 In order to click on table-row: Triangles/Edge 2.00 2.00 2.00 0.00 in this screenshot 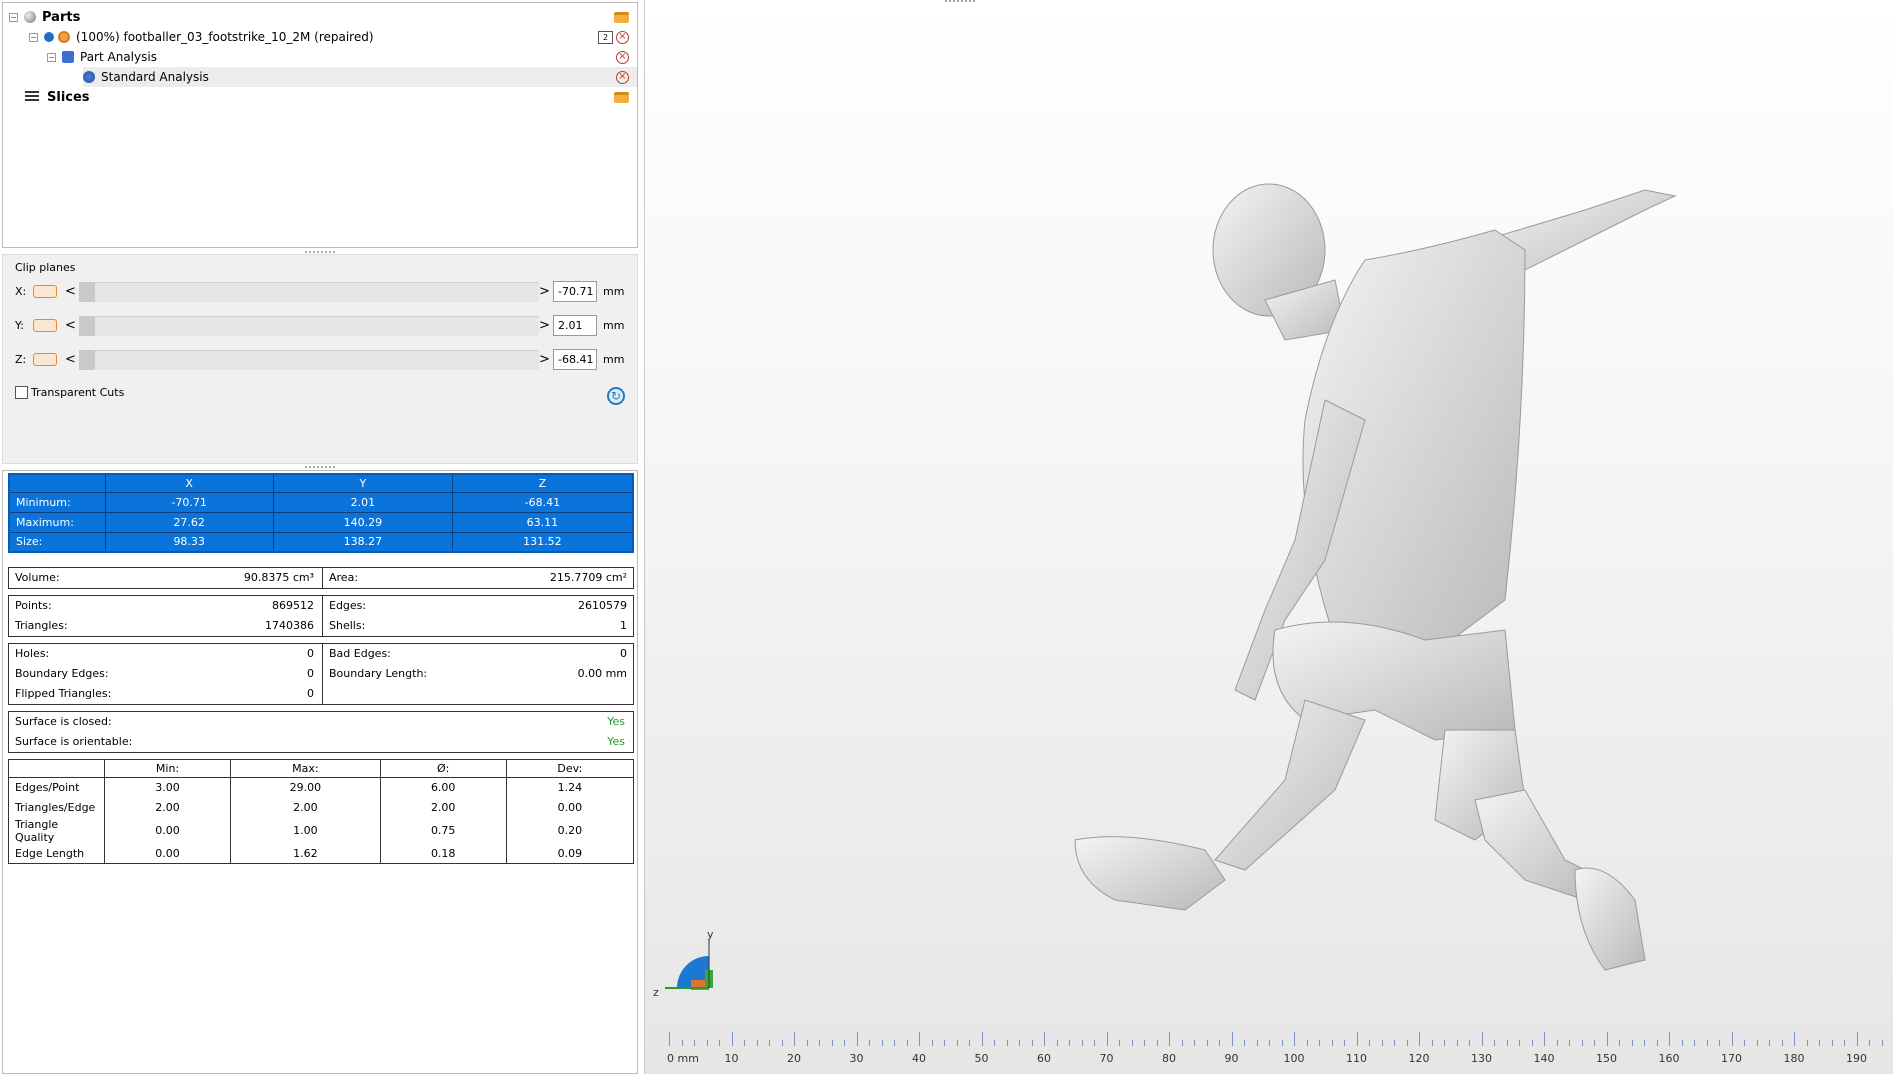, I will do `click(321, 807)`.